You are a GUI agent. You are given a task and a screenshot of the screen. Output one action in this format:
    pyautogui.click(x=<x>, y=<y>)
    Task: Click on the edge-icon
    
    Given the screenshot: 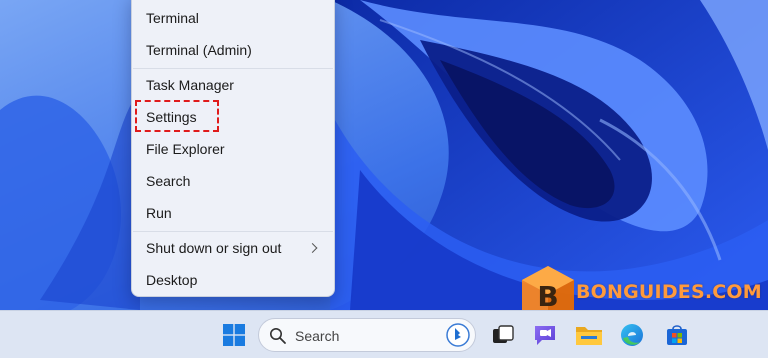 What is the action you would take?
    pyautogui.click(x=632, y=335)
    